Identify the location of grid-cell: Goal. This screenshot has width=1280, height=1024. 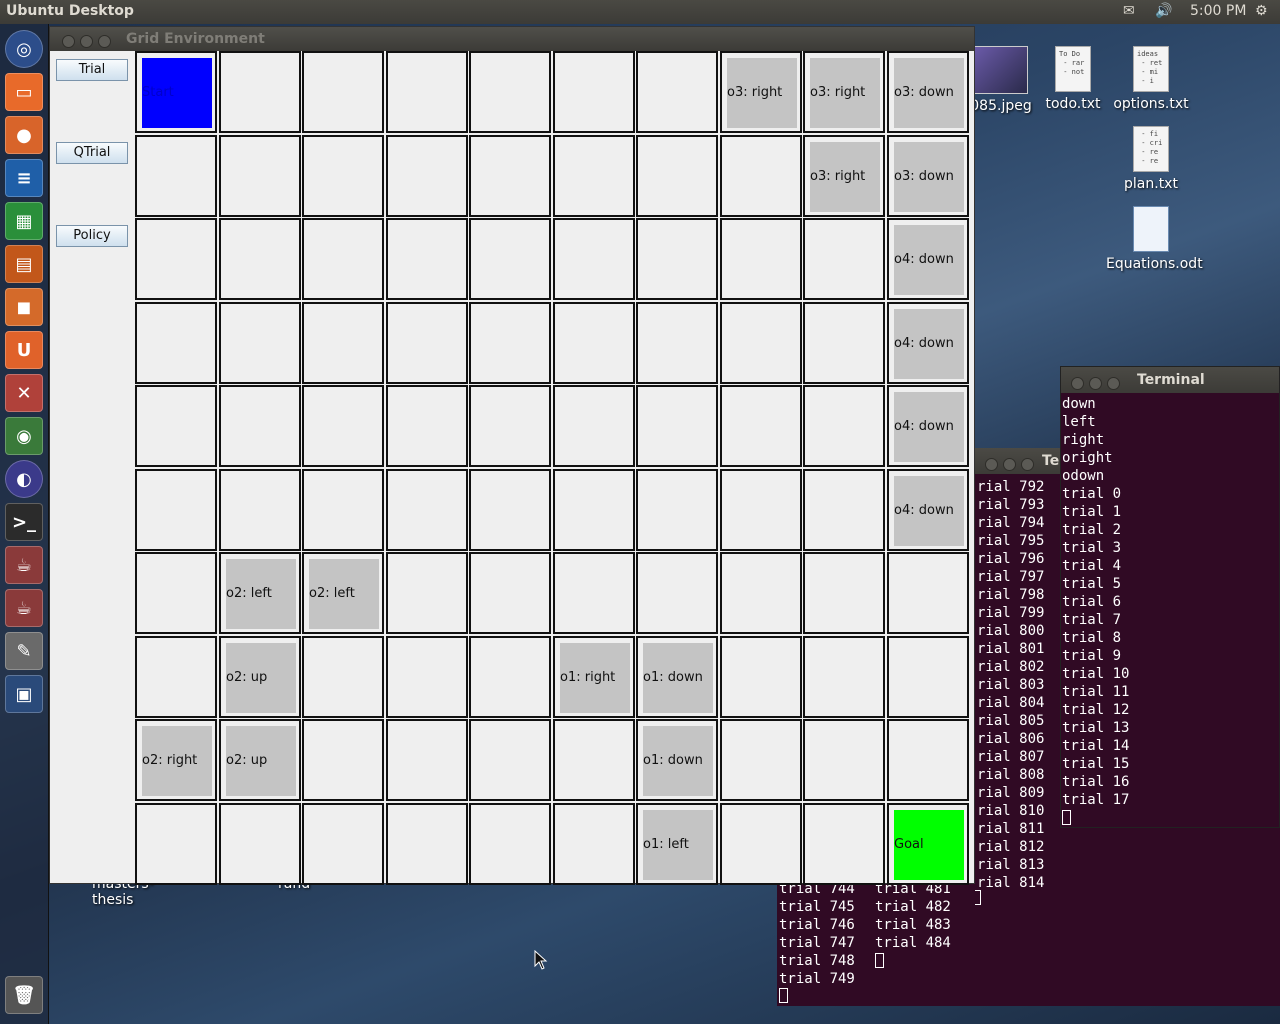
(928, 844).